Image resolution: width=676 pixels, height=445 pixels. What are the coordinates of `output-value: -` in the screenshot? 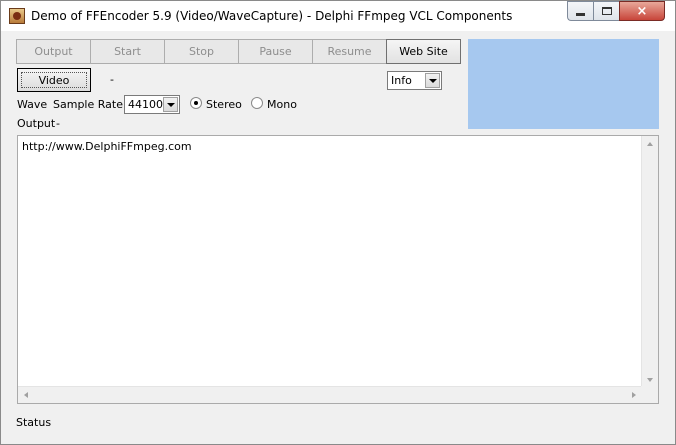 It's located at (58, 123).